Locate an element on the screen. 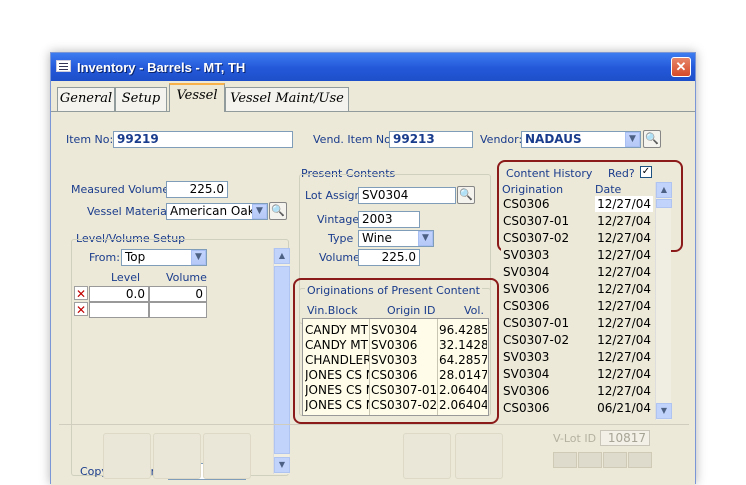  close-icon: ✕ is located at coordinates (681, 66).